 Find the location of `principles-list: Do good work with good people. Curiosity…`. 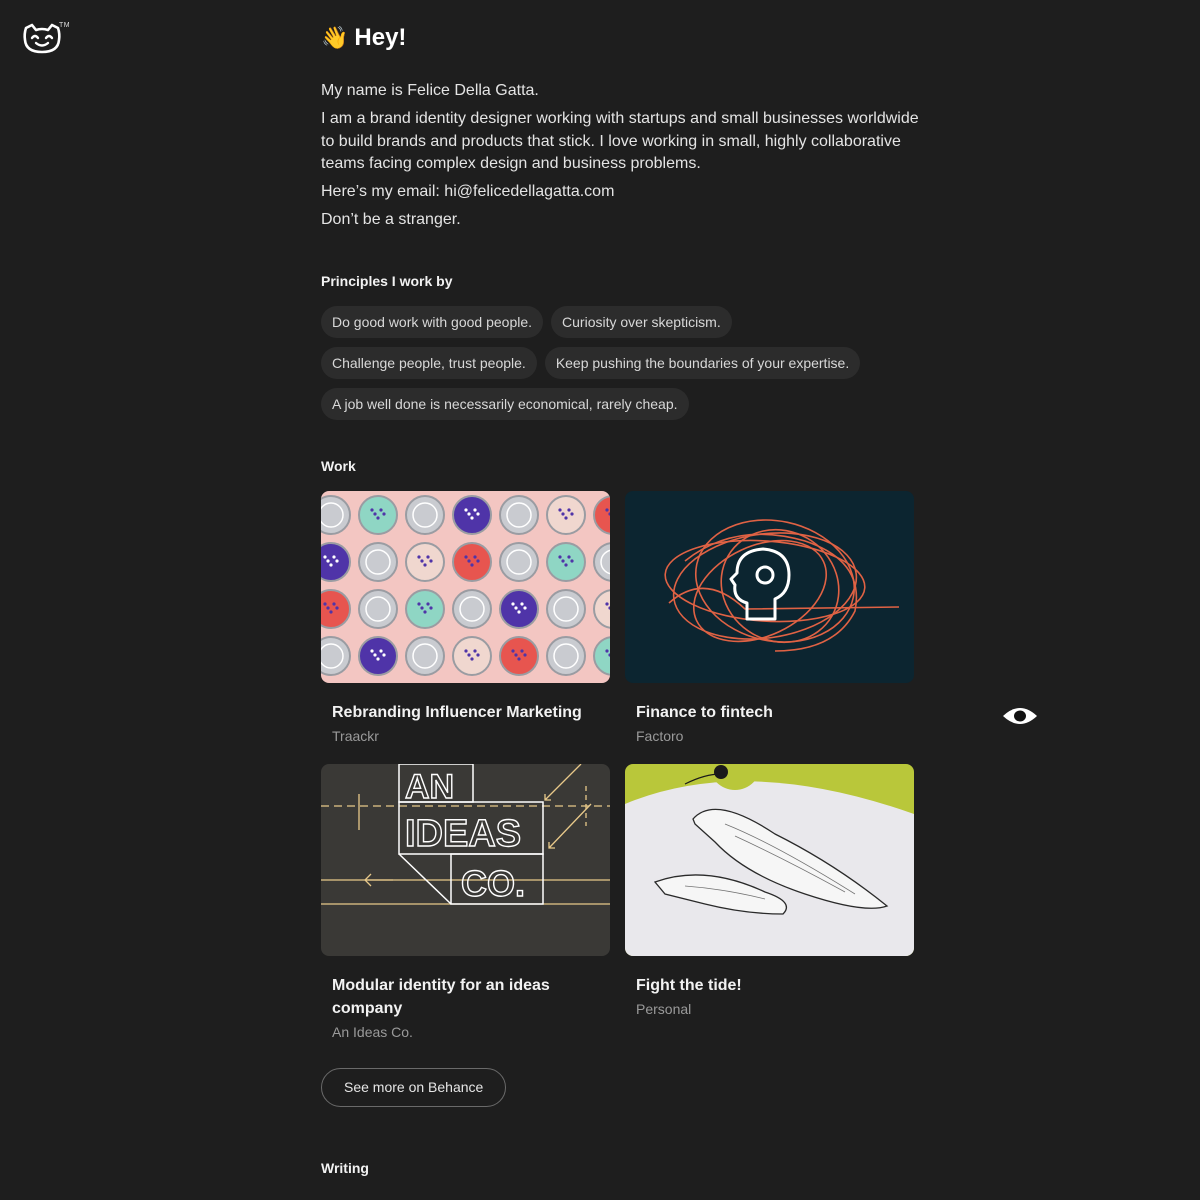

principles-list: Do good work with good people. Curiosity… is located at coordinates (621, 362).